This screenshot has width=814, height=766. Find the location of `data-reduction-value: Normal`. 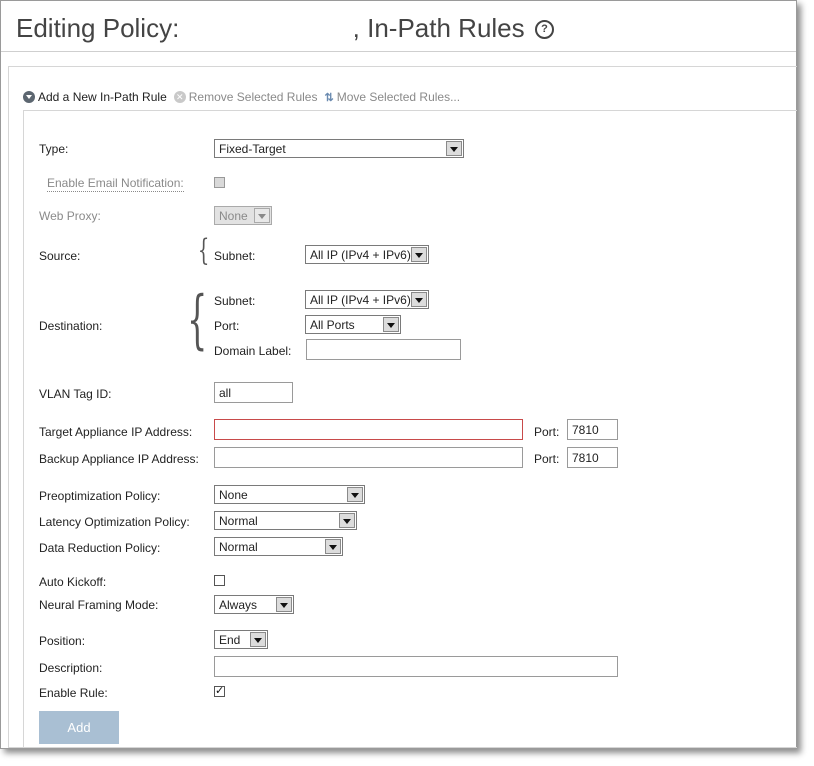

data-reduction-value: Normal is located at coordinates (238, 547).